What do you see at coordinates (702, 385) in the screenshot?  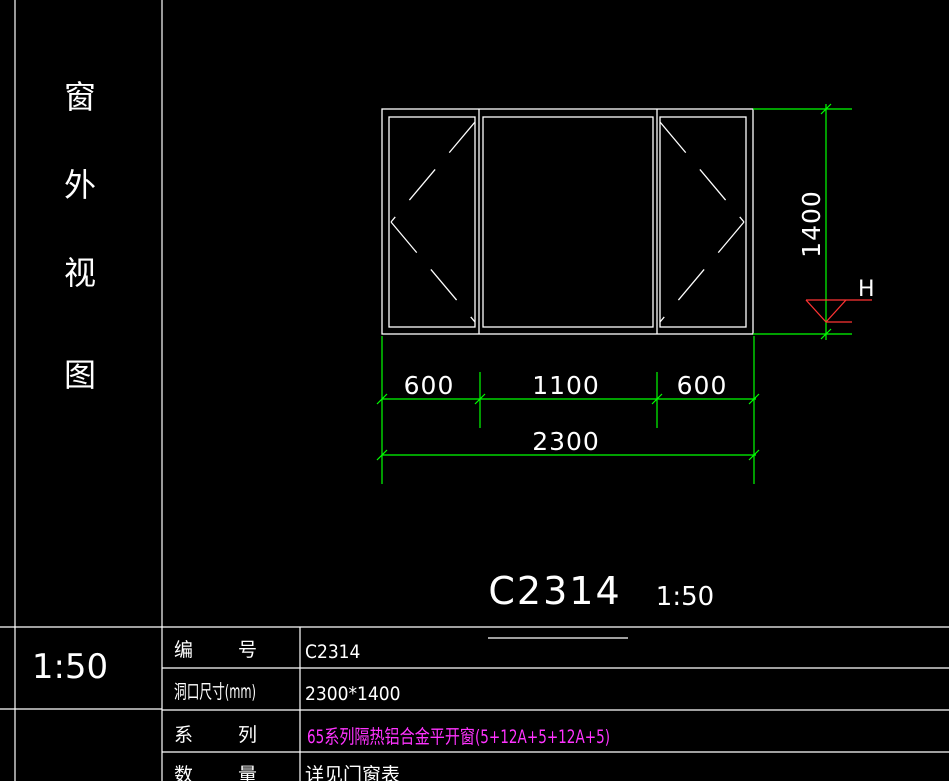 I see `dim-right: 600` at bounding box center [702, 385].